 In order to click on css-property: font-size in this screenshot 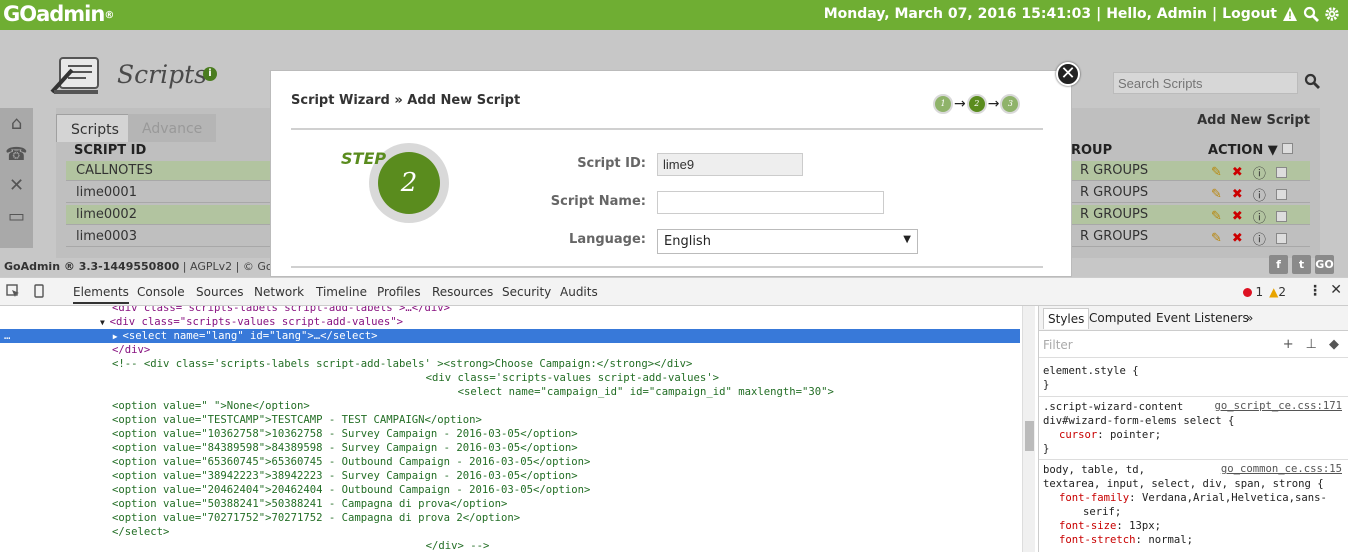, I will do `click(1088, 526)`.